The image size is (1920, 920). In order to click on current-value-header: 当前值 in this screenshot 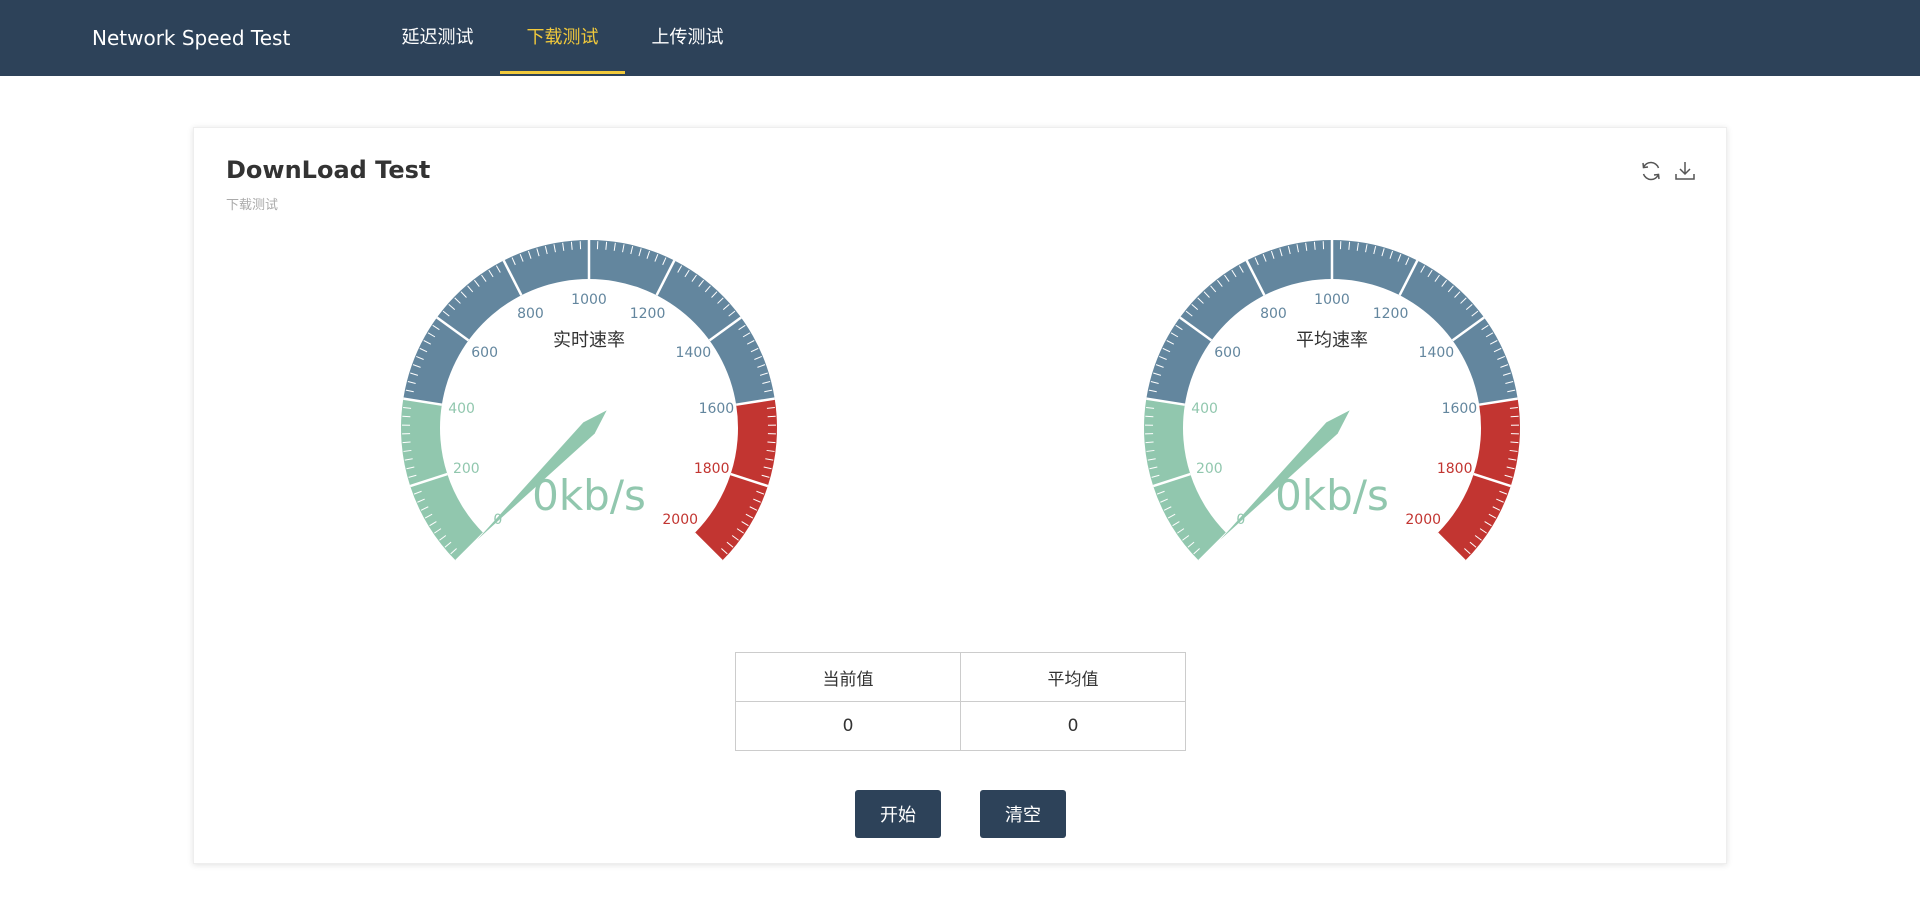, I will do `click(848, 677)`.